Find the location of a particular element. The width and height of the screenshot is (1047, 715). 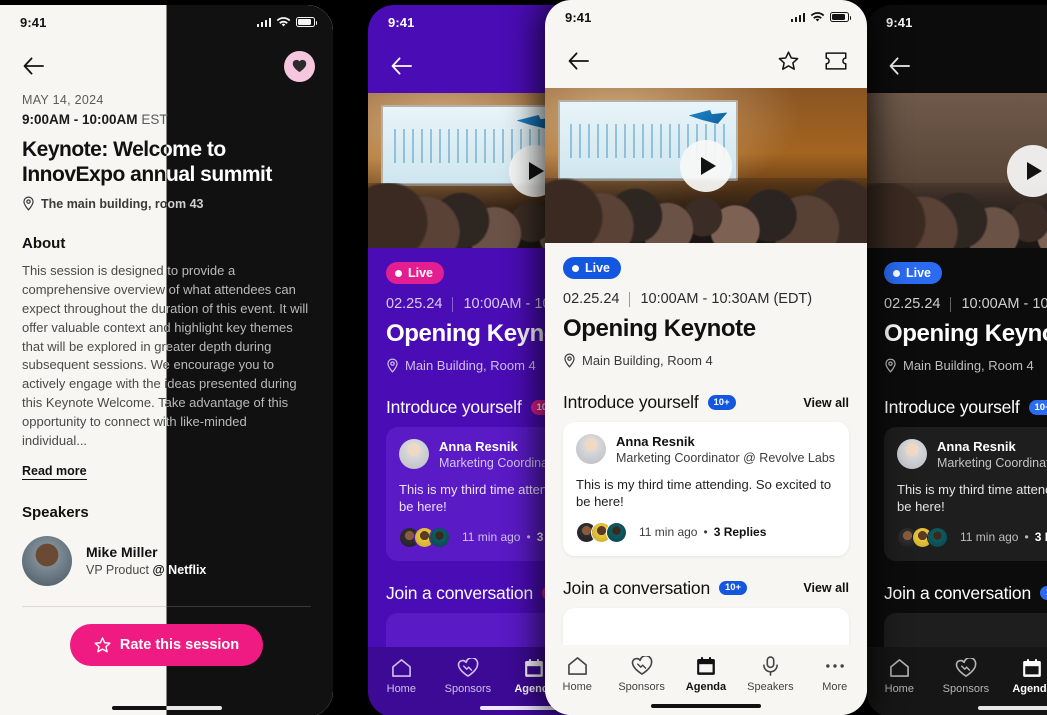

keynote-location: Main Building, Room 4 is located at coordinates (706, 360).